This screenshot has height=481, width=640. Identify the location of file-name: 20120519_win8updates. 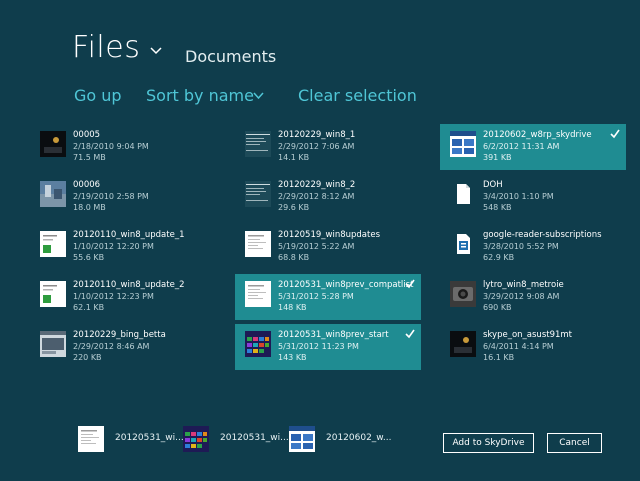
(329, 235).